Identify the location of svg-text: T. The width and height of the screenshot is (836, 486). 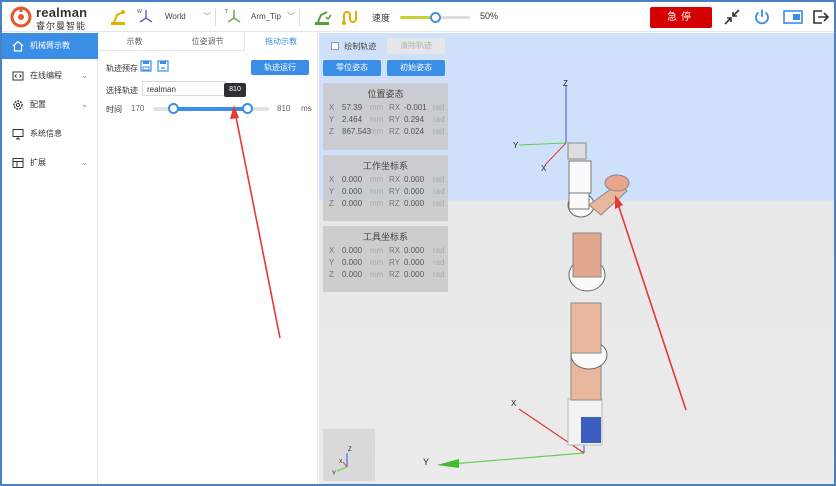
(226, 12).